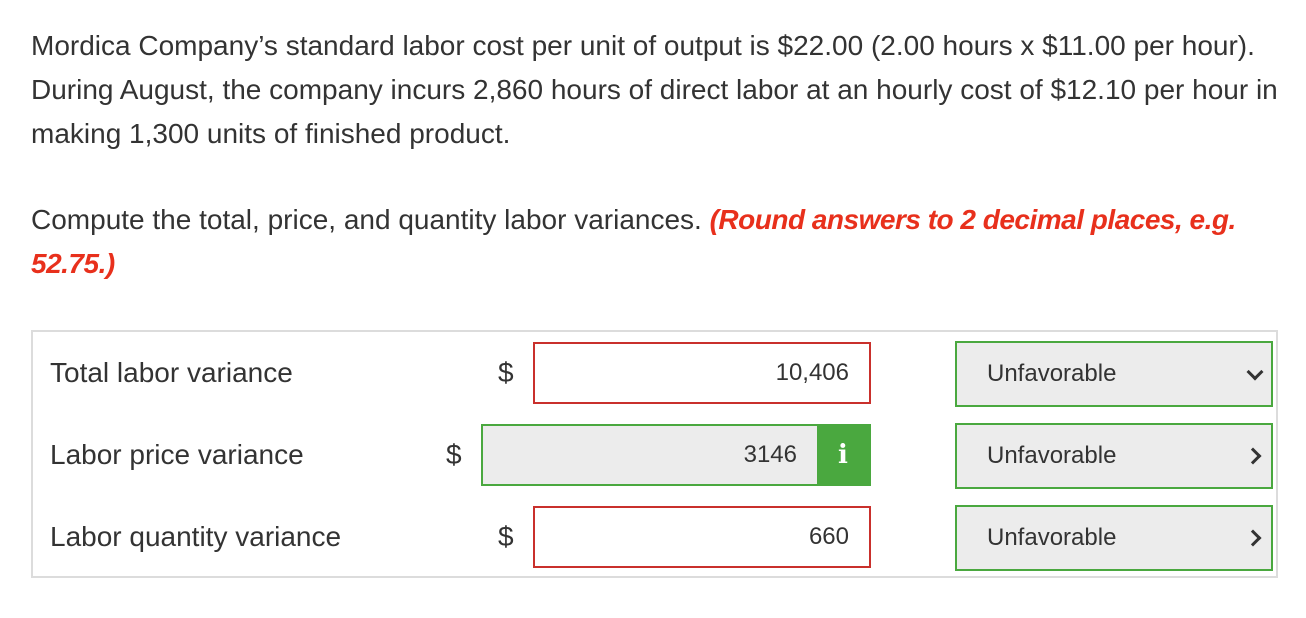  What do you see at coordinates (196, 536) in the screenshot?
I see `labor-quantity-variance-label: Labor quantity variance` at bounding box center [196, 536].